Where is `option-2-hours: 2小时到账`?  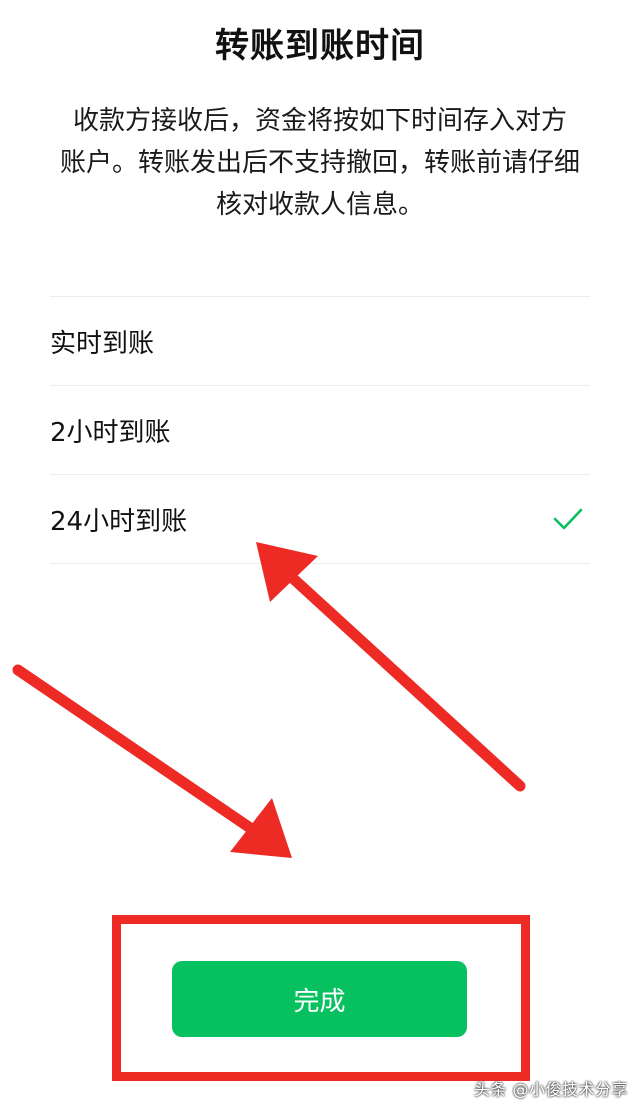
option-2-hours: 2小时到账 is located at coordinates (320, 430).